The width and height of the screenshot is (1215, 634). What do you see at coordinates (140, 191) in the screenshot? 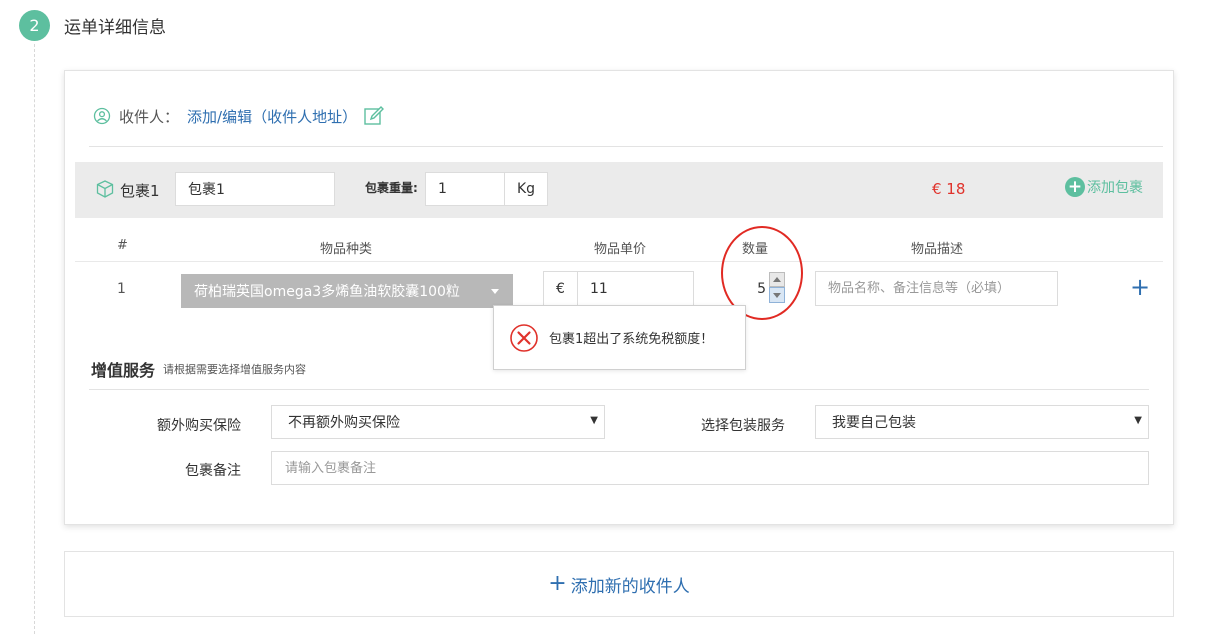
I see `package-label: 包裹1` at bounding box center [140, 191].